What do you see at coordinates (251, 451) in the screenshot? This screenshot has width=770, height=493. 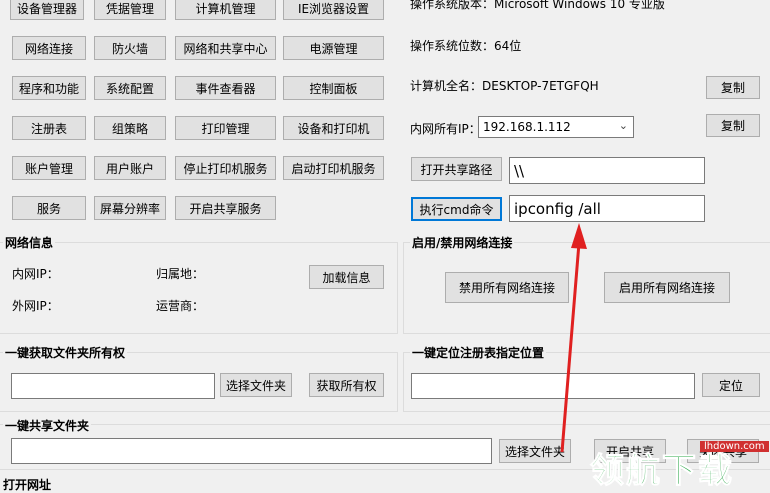 I see `share-folder-input` at bounding box center [251, 451].